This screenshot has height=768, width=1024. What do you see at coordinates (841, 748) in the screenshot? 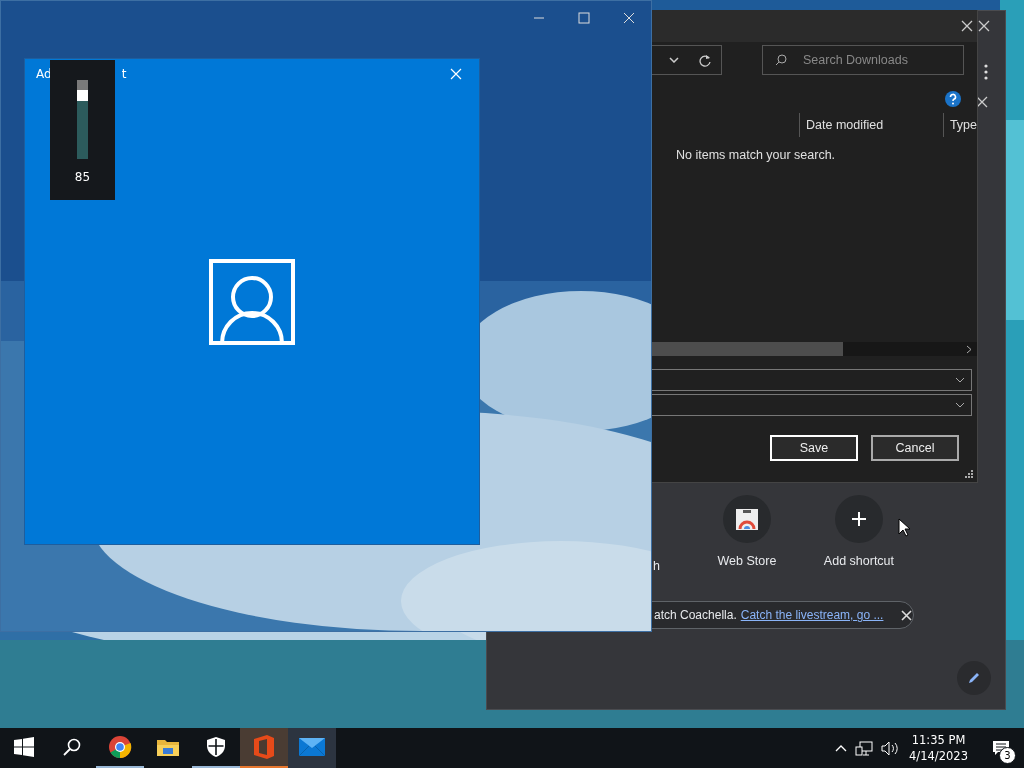
I see `chevron-up-icon` at bounding box center [841, 748].